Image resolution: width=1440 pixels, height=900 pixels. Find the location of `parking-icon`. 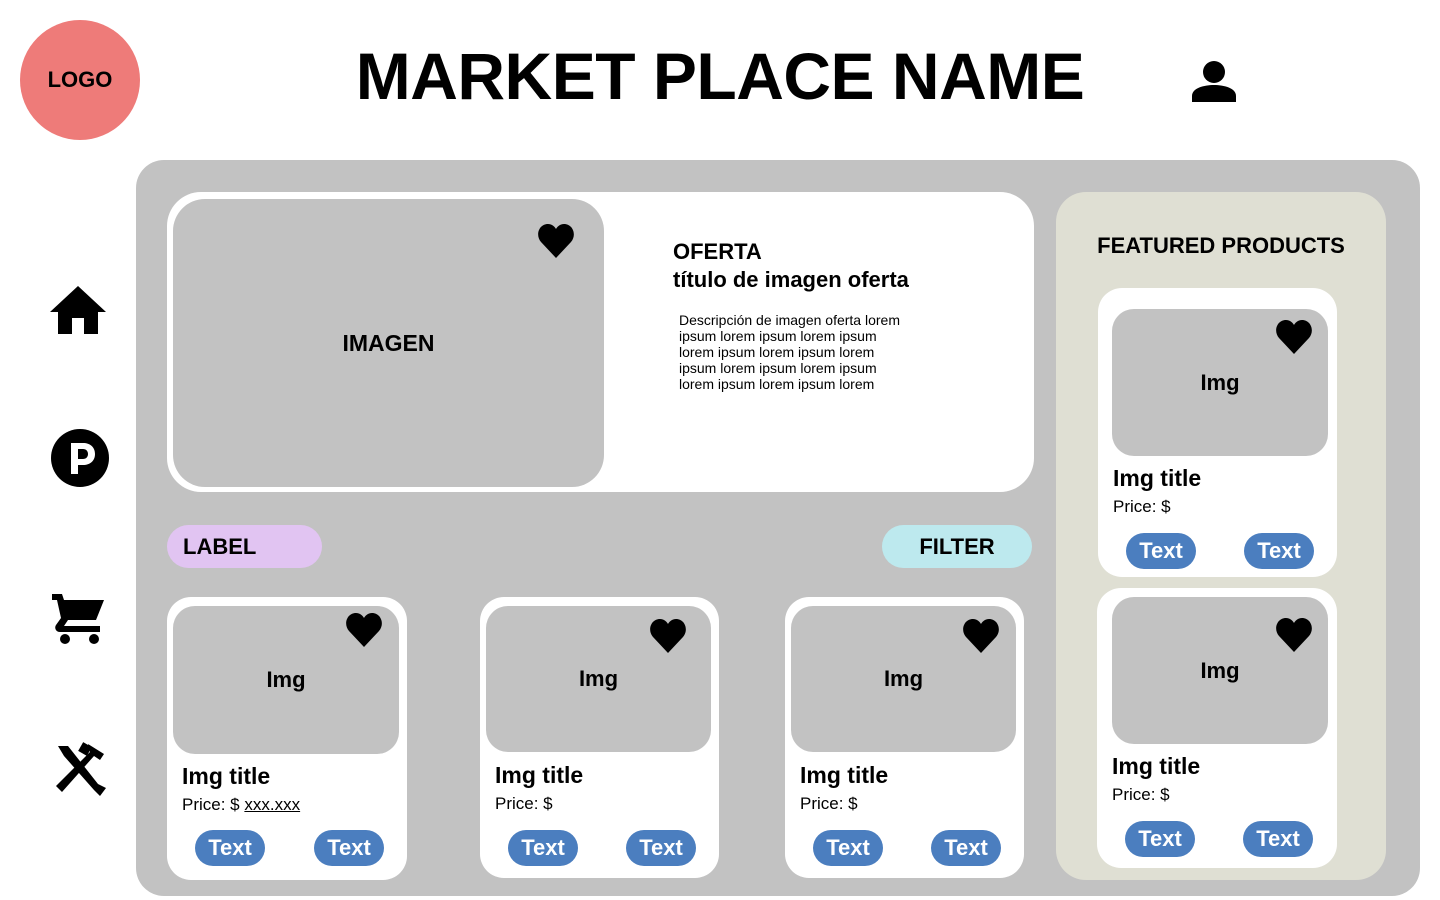

parking-icon is located at coordinates (80, 458).